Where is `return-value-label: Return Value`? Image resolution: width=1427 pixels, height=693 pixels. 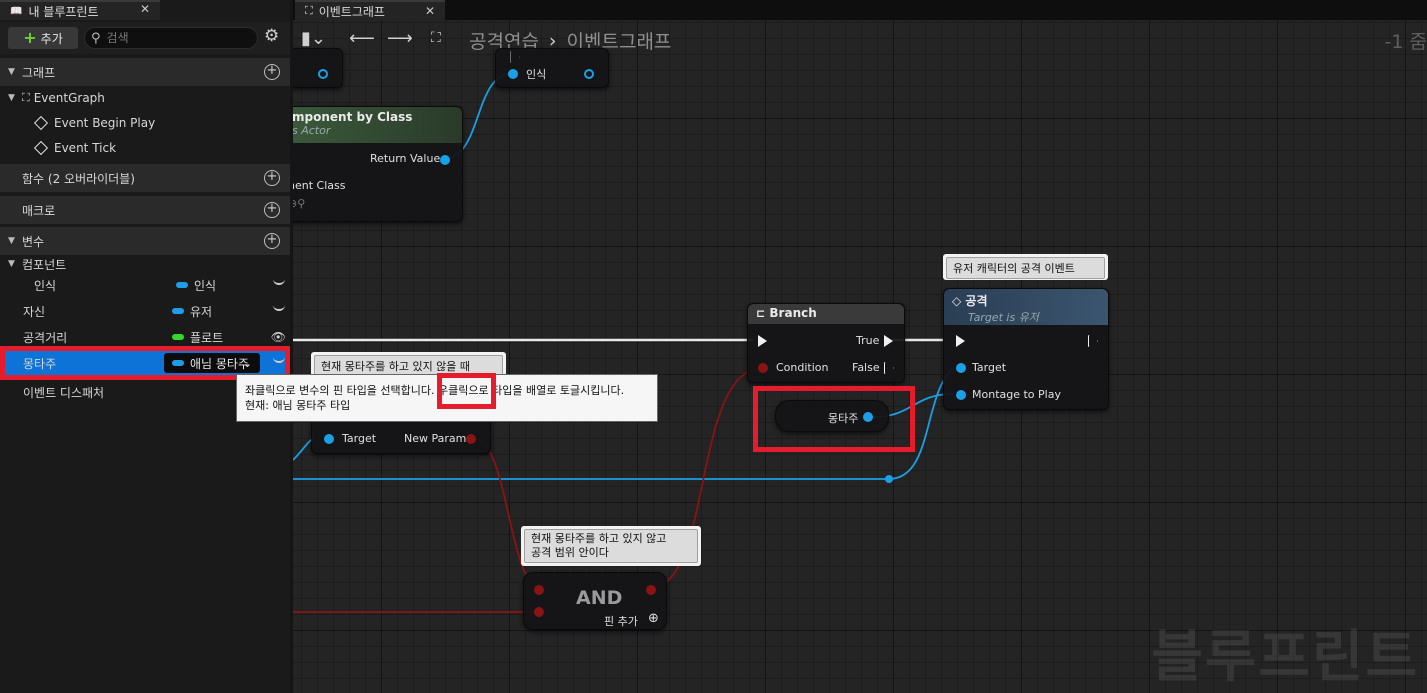
return-value-label: Return Value is located at coordinates (405, 158).